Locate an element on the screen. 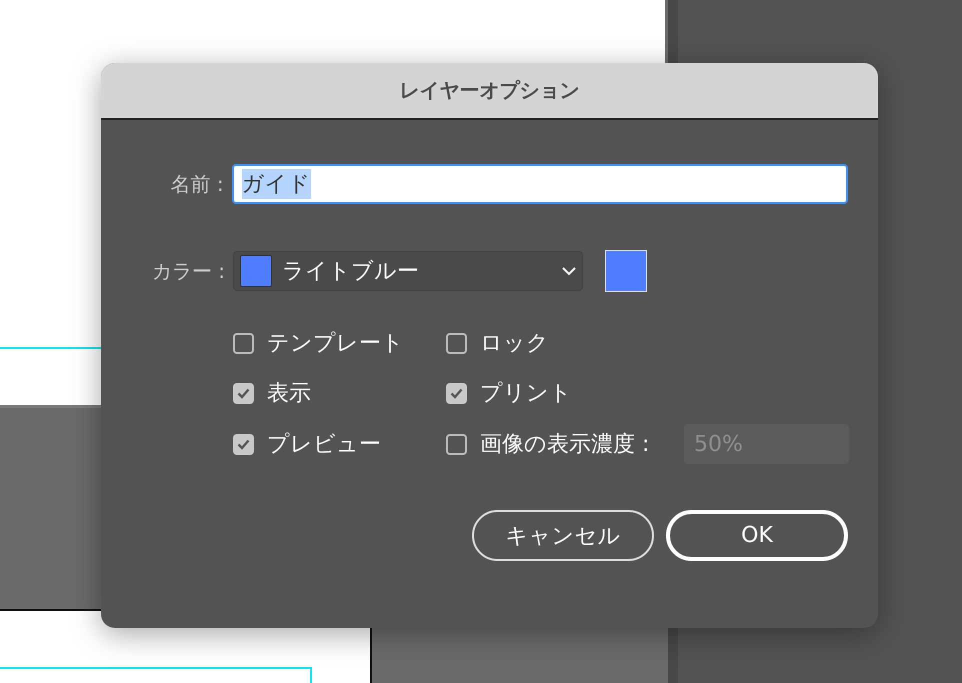  chevron-down-icon is located at coordinates (569, 271).